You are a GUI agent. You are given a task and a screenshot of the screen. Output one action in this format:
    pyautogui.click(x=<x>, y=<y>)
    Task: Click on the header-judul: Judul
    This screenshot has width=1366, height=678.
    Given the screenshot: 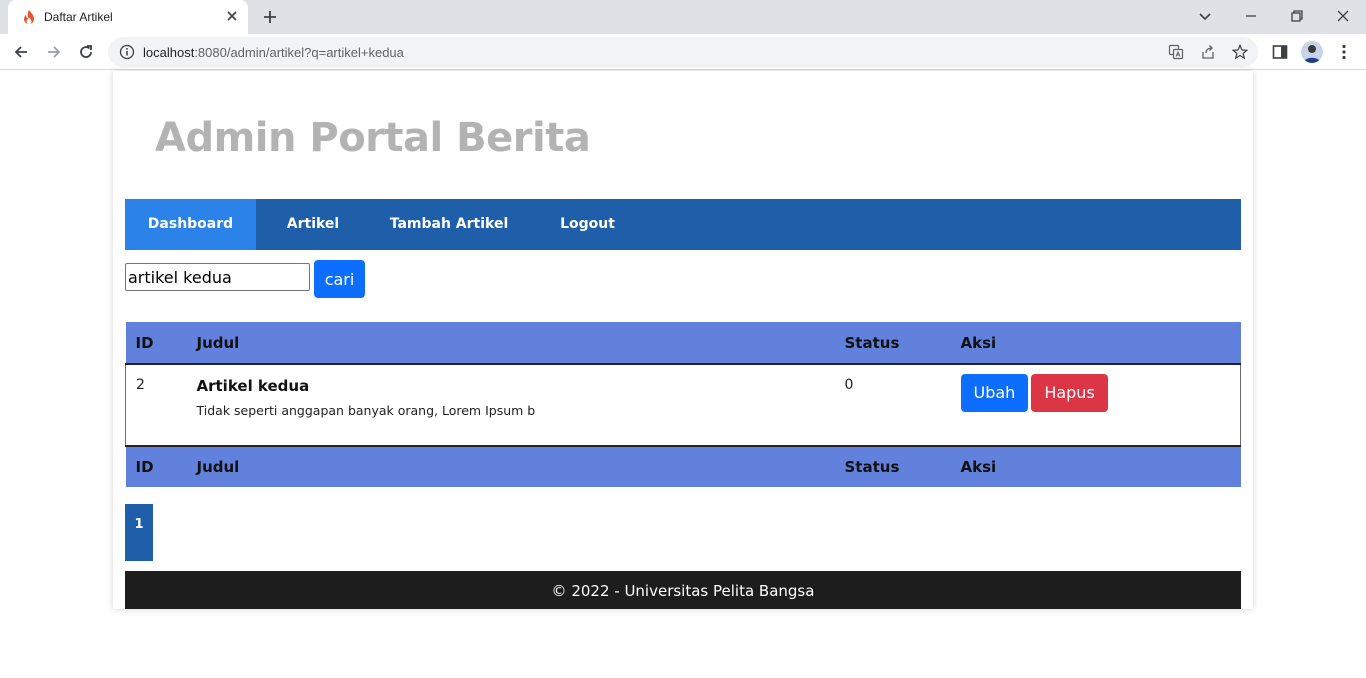 What is the action you would take?
    pyautogui.click(x=218, y=342)
    